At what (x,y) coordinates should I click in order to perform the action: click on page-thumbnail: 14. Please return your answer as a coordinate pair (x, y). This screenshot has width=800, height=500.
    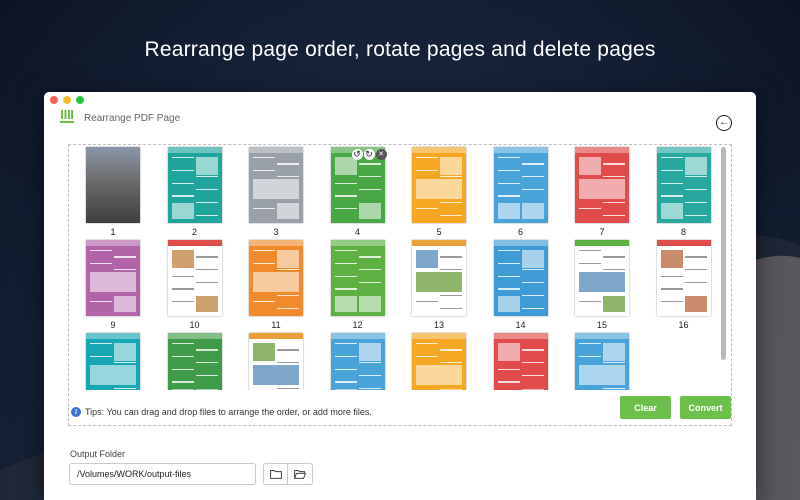
    Looking at the image, I should click on (527, 290).